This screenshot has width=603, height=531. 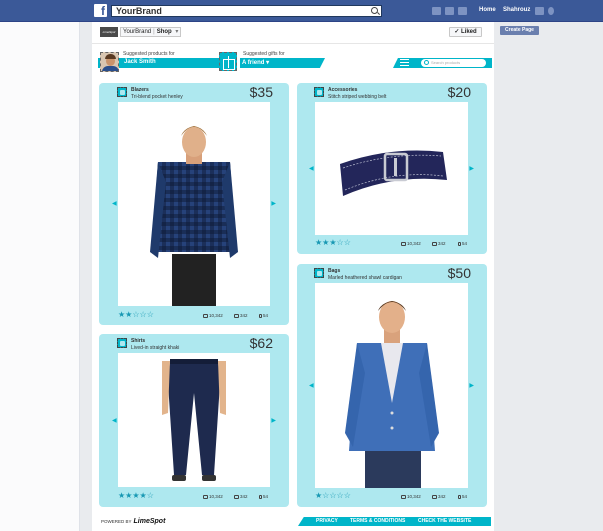 What do you see at coordinates (264, 54) in the screenshot?
I see `gifts-for-label: Suggested gifts for` at bounding box center [264, 54].